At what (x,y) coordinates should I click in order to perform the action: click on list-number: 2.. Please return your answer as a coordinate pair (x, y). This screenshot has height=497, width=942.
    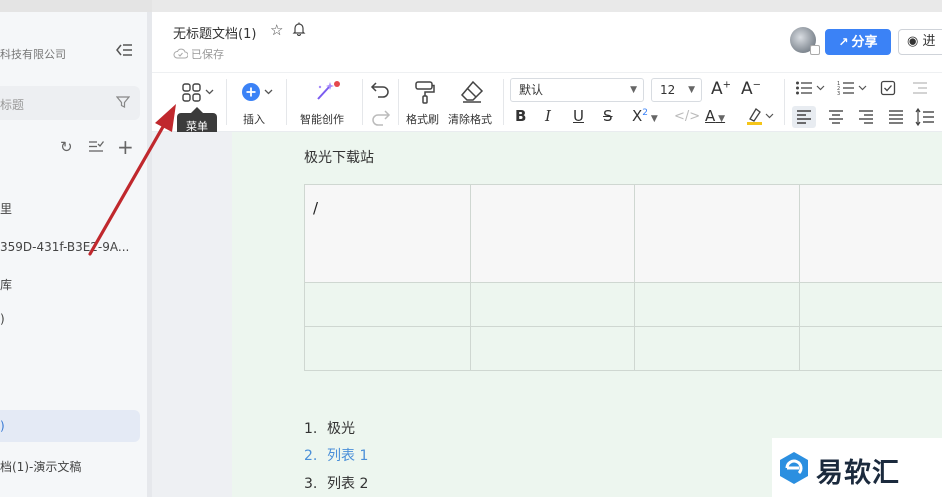
    Looking at the image, I should click on (311, 456).